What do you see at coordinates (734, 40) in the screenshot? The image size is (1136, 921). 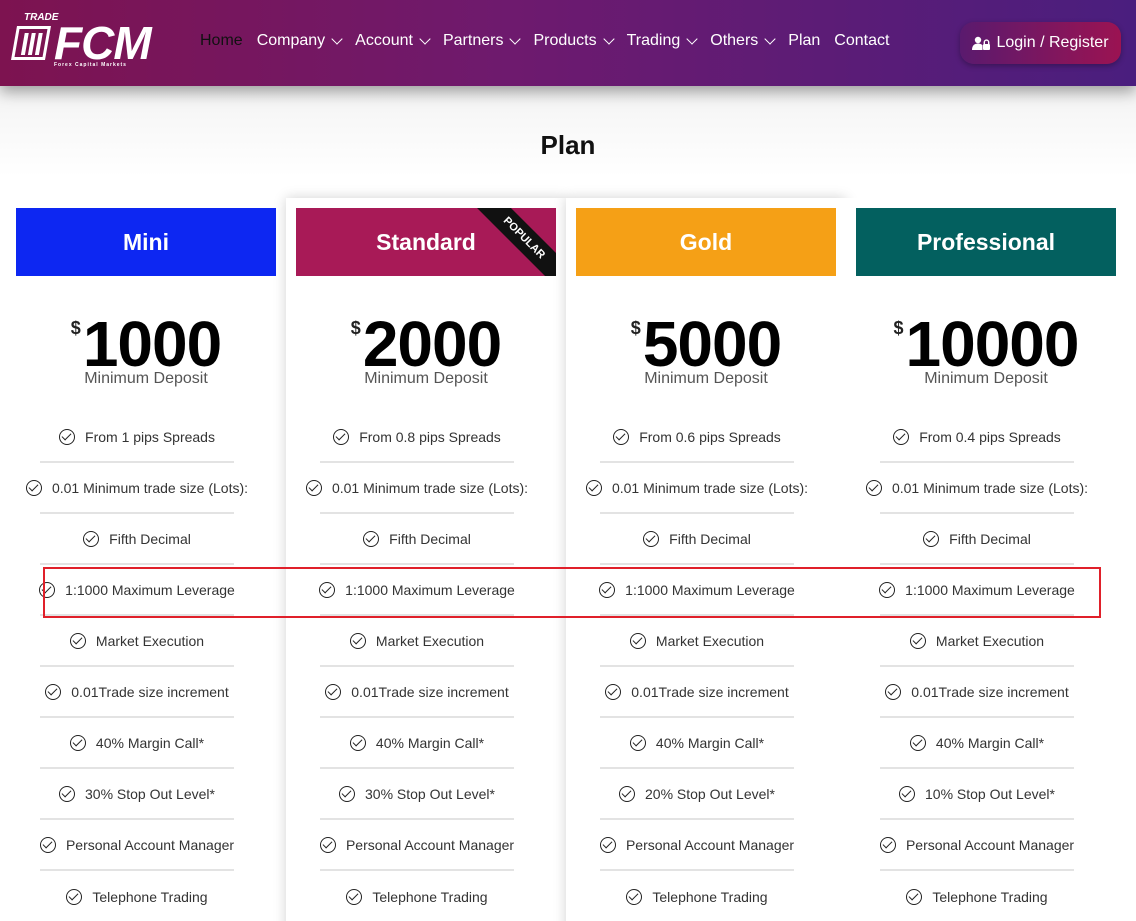 I see `nav-item-label: Others` at bounding box center [734, 40].